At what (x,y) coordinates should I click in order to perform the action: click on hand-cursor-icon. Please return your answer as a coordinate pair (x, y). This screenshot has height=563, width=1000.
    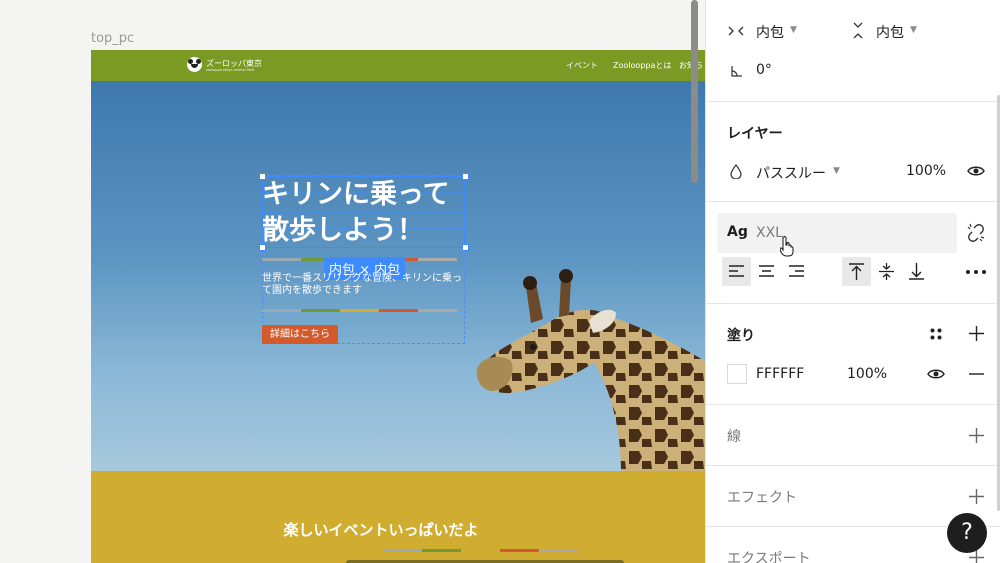
    Looking at the image, I should click on (787, 246).